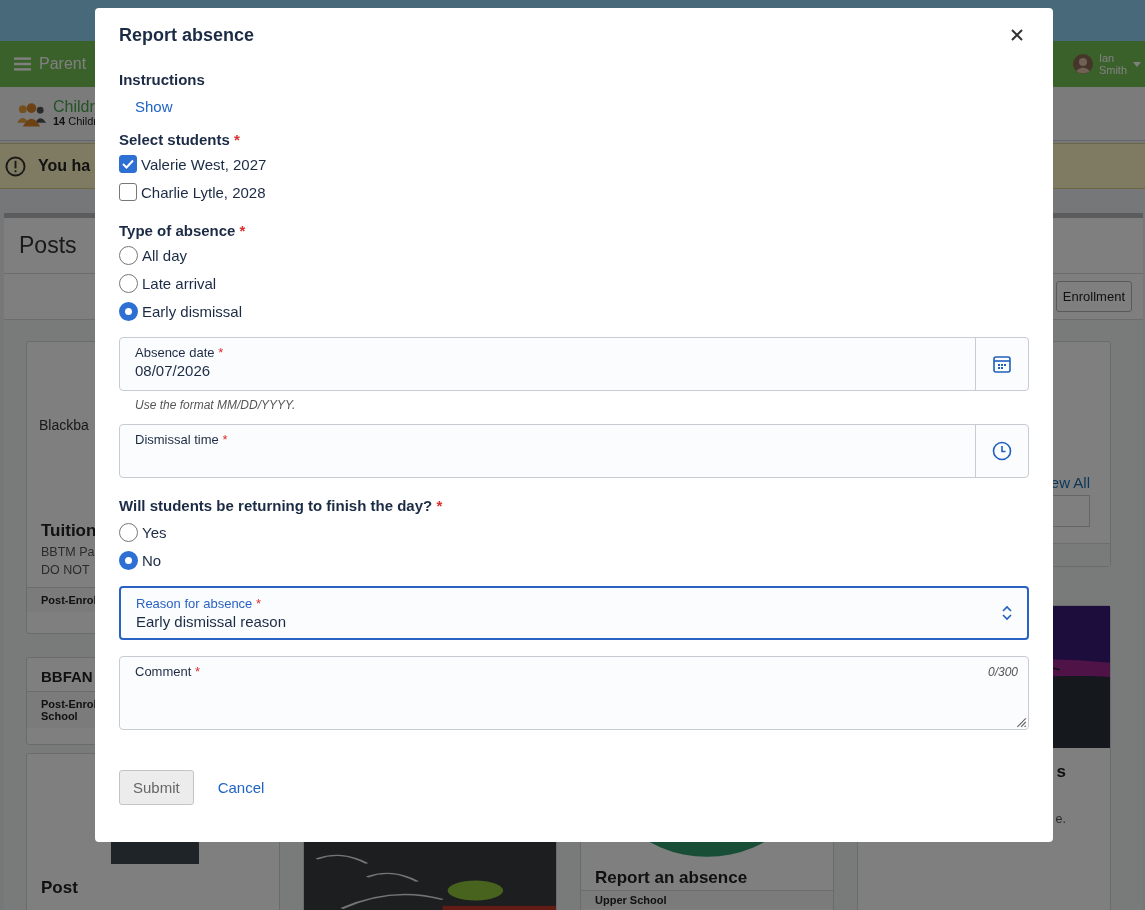 The height and width of the screenshot is (910, 1145). I want to click on field-label: Reason for absence *, so click(199, 603).